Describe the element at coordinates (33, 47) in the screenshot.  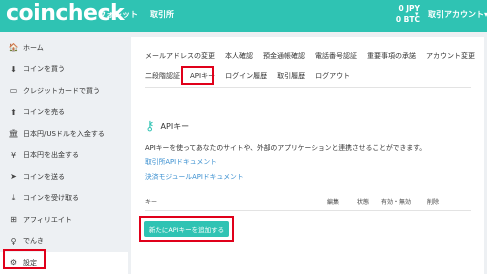
I see `sidebar-item-label: ホーム` at that location.